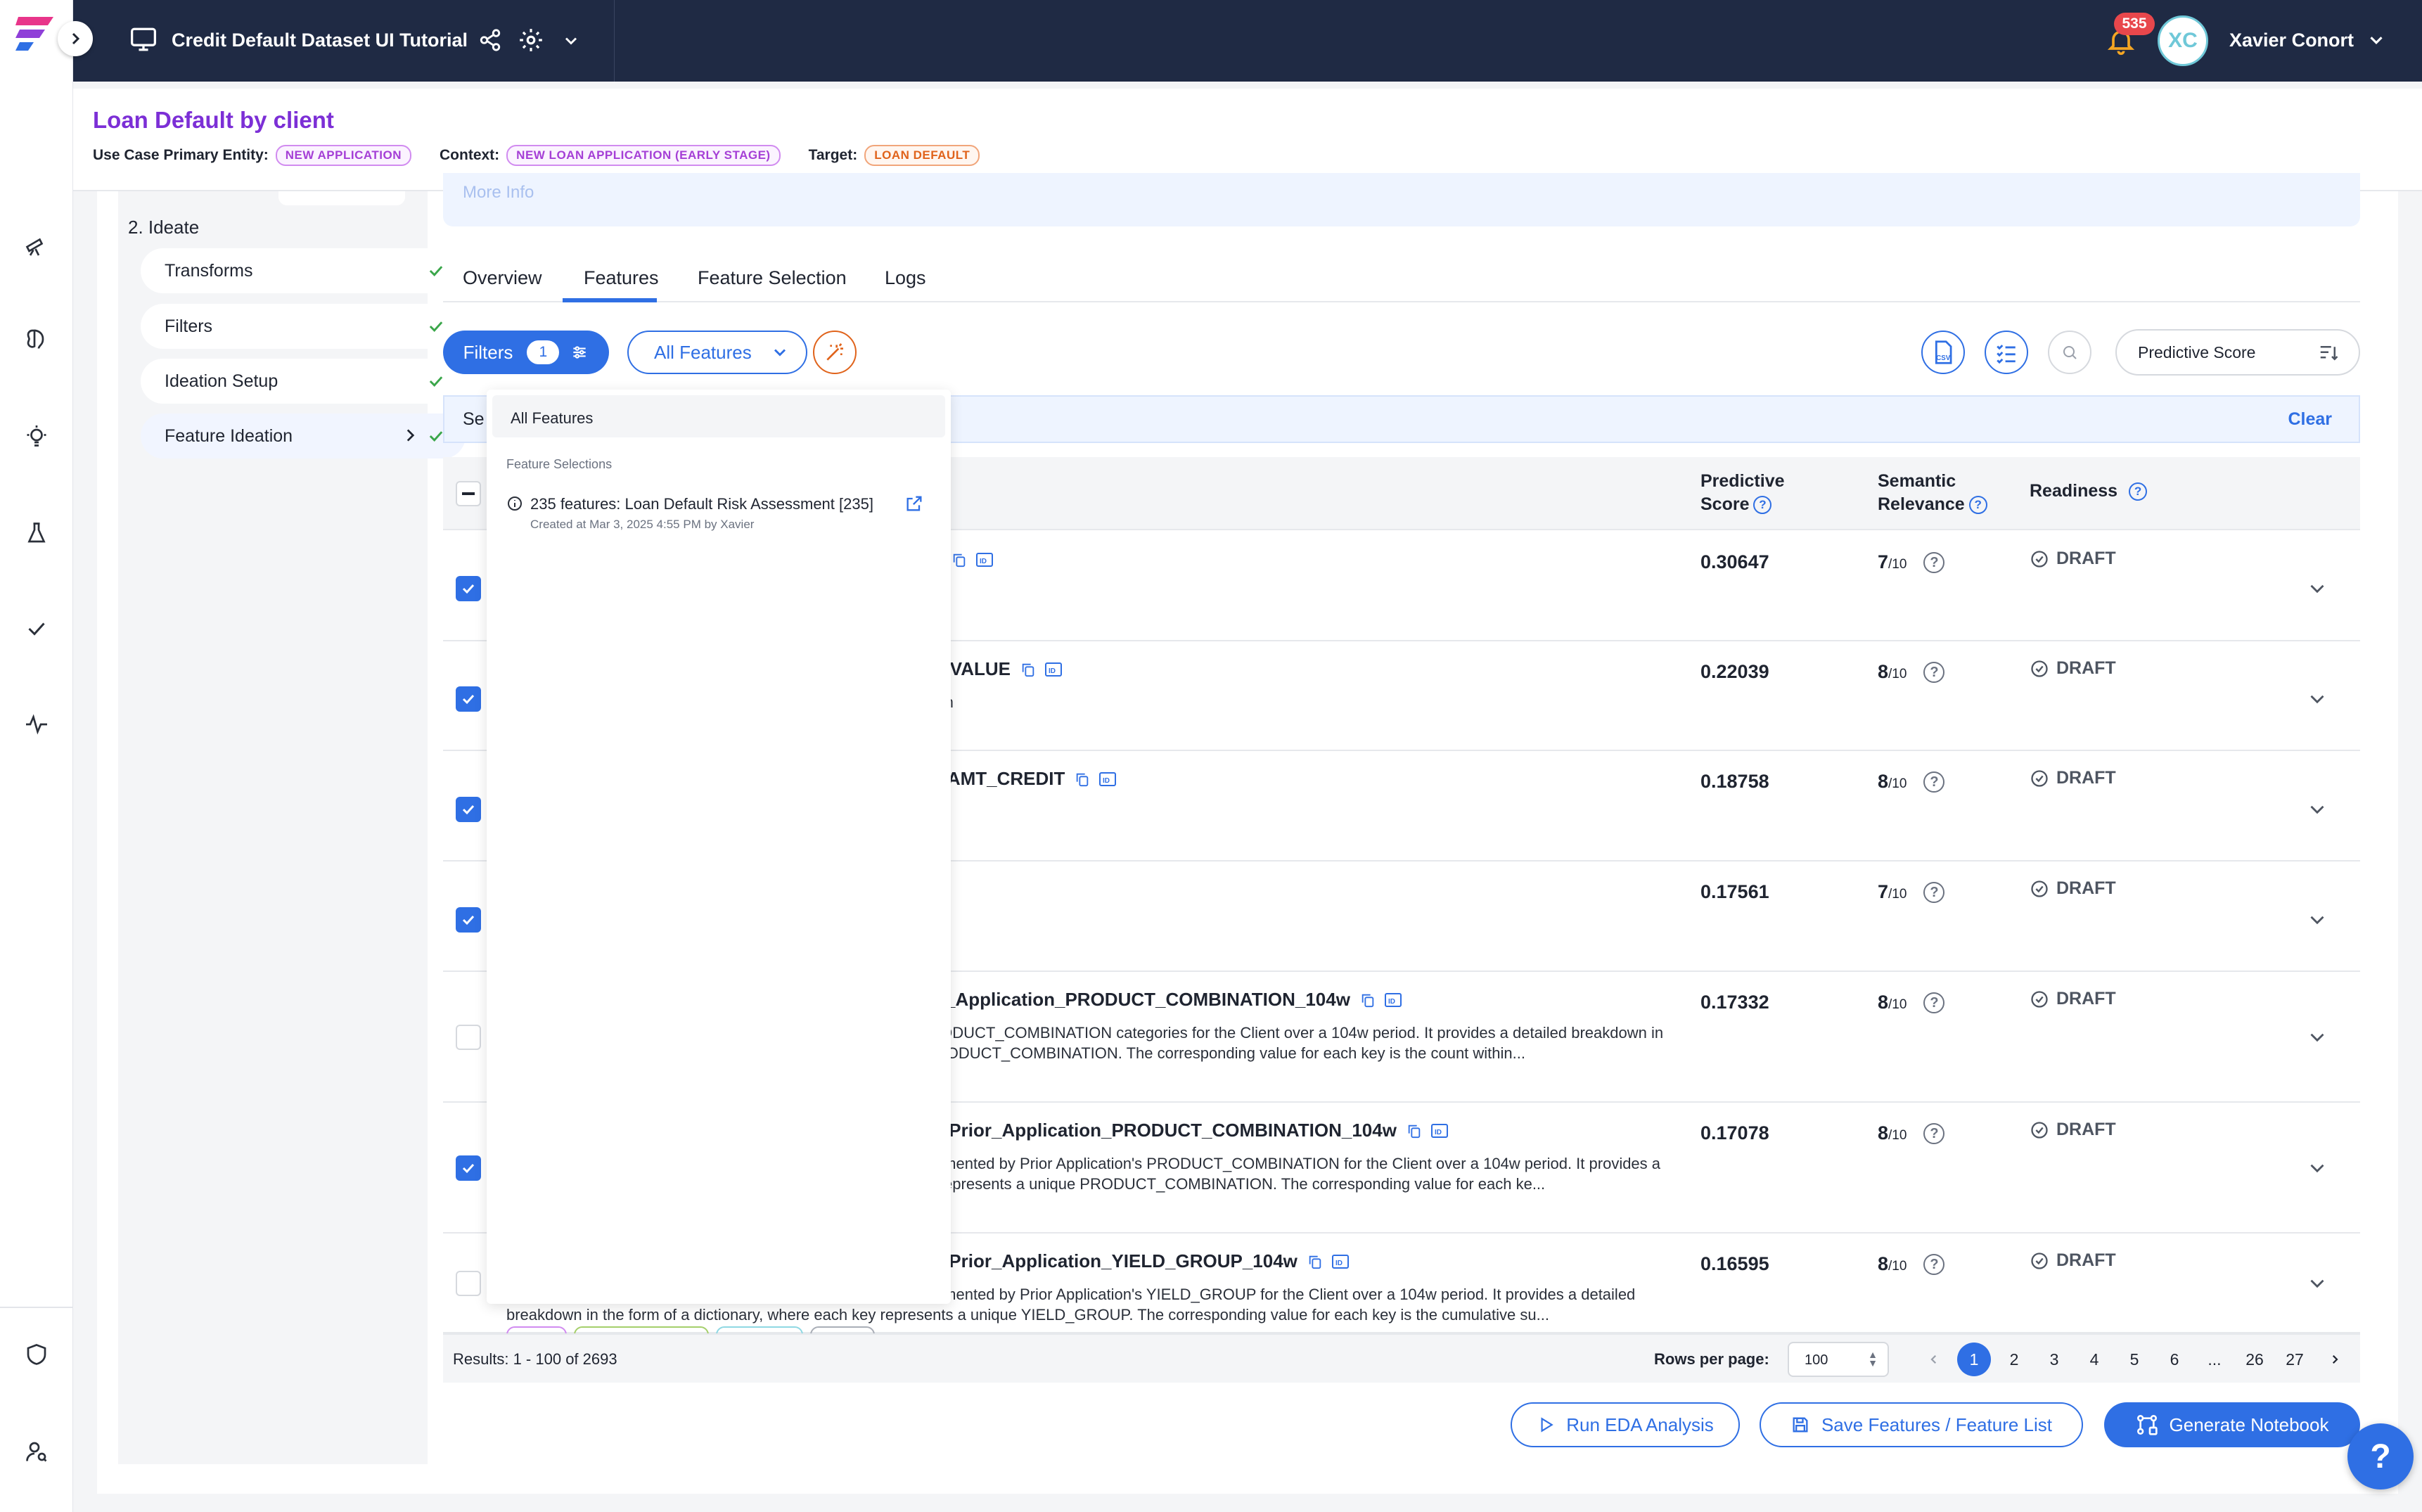 This screenshot has height=1512, width=2422. I want to click on step-ideation-setup: Ideation Setup, so click(303, 381).